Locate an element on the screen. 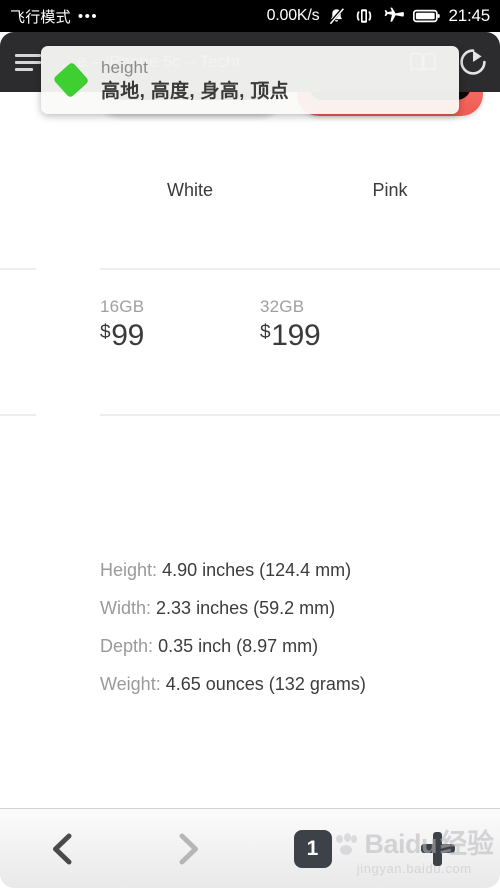 The width and height of the screenshot is (500, 888). bottom-navigation-bar: 1 is located at coordinates (250, 848).